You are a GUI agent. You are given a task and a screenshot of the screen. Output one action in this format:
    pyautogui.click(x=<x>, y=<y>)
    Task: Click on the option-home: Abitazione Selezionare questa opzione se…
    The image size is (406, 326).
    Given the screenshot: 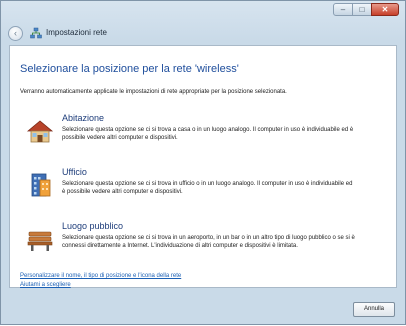 What is the action you would take?
    pyautogui.click(x=186, y=138)
    